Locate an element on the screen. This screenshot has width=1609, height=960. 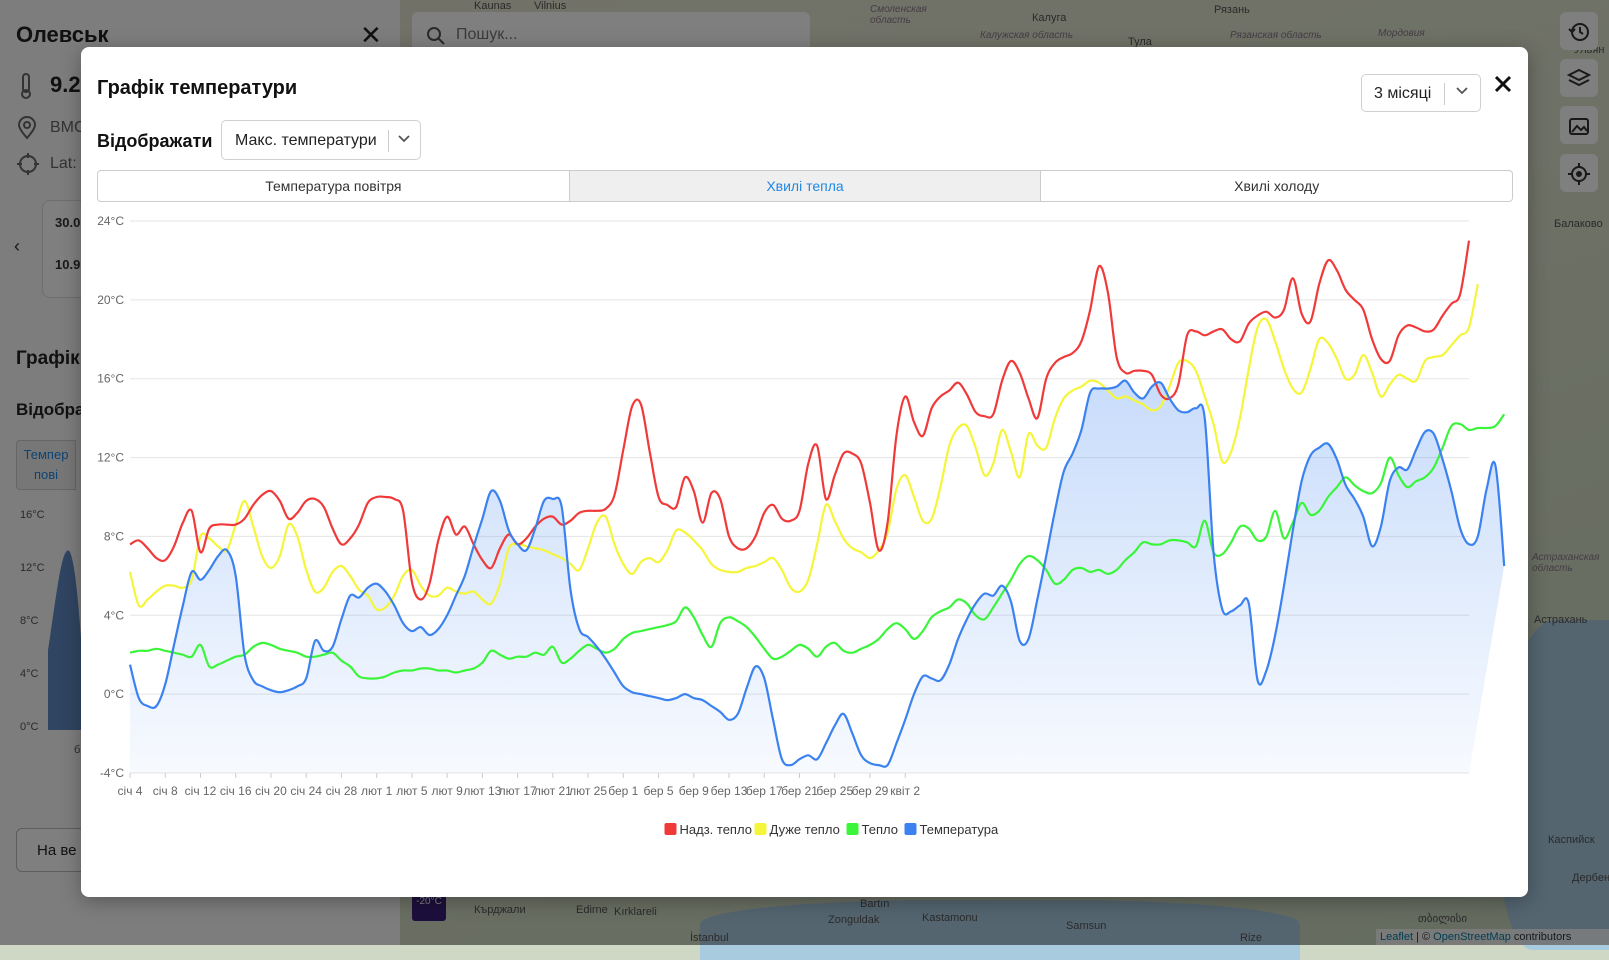
x-tick-label: лют 1 is located at coordinates (377, 791).